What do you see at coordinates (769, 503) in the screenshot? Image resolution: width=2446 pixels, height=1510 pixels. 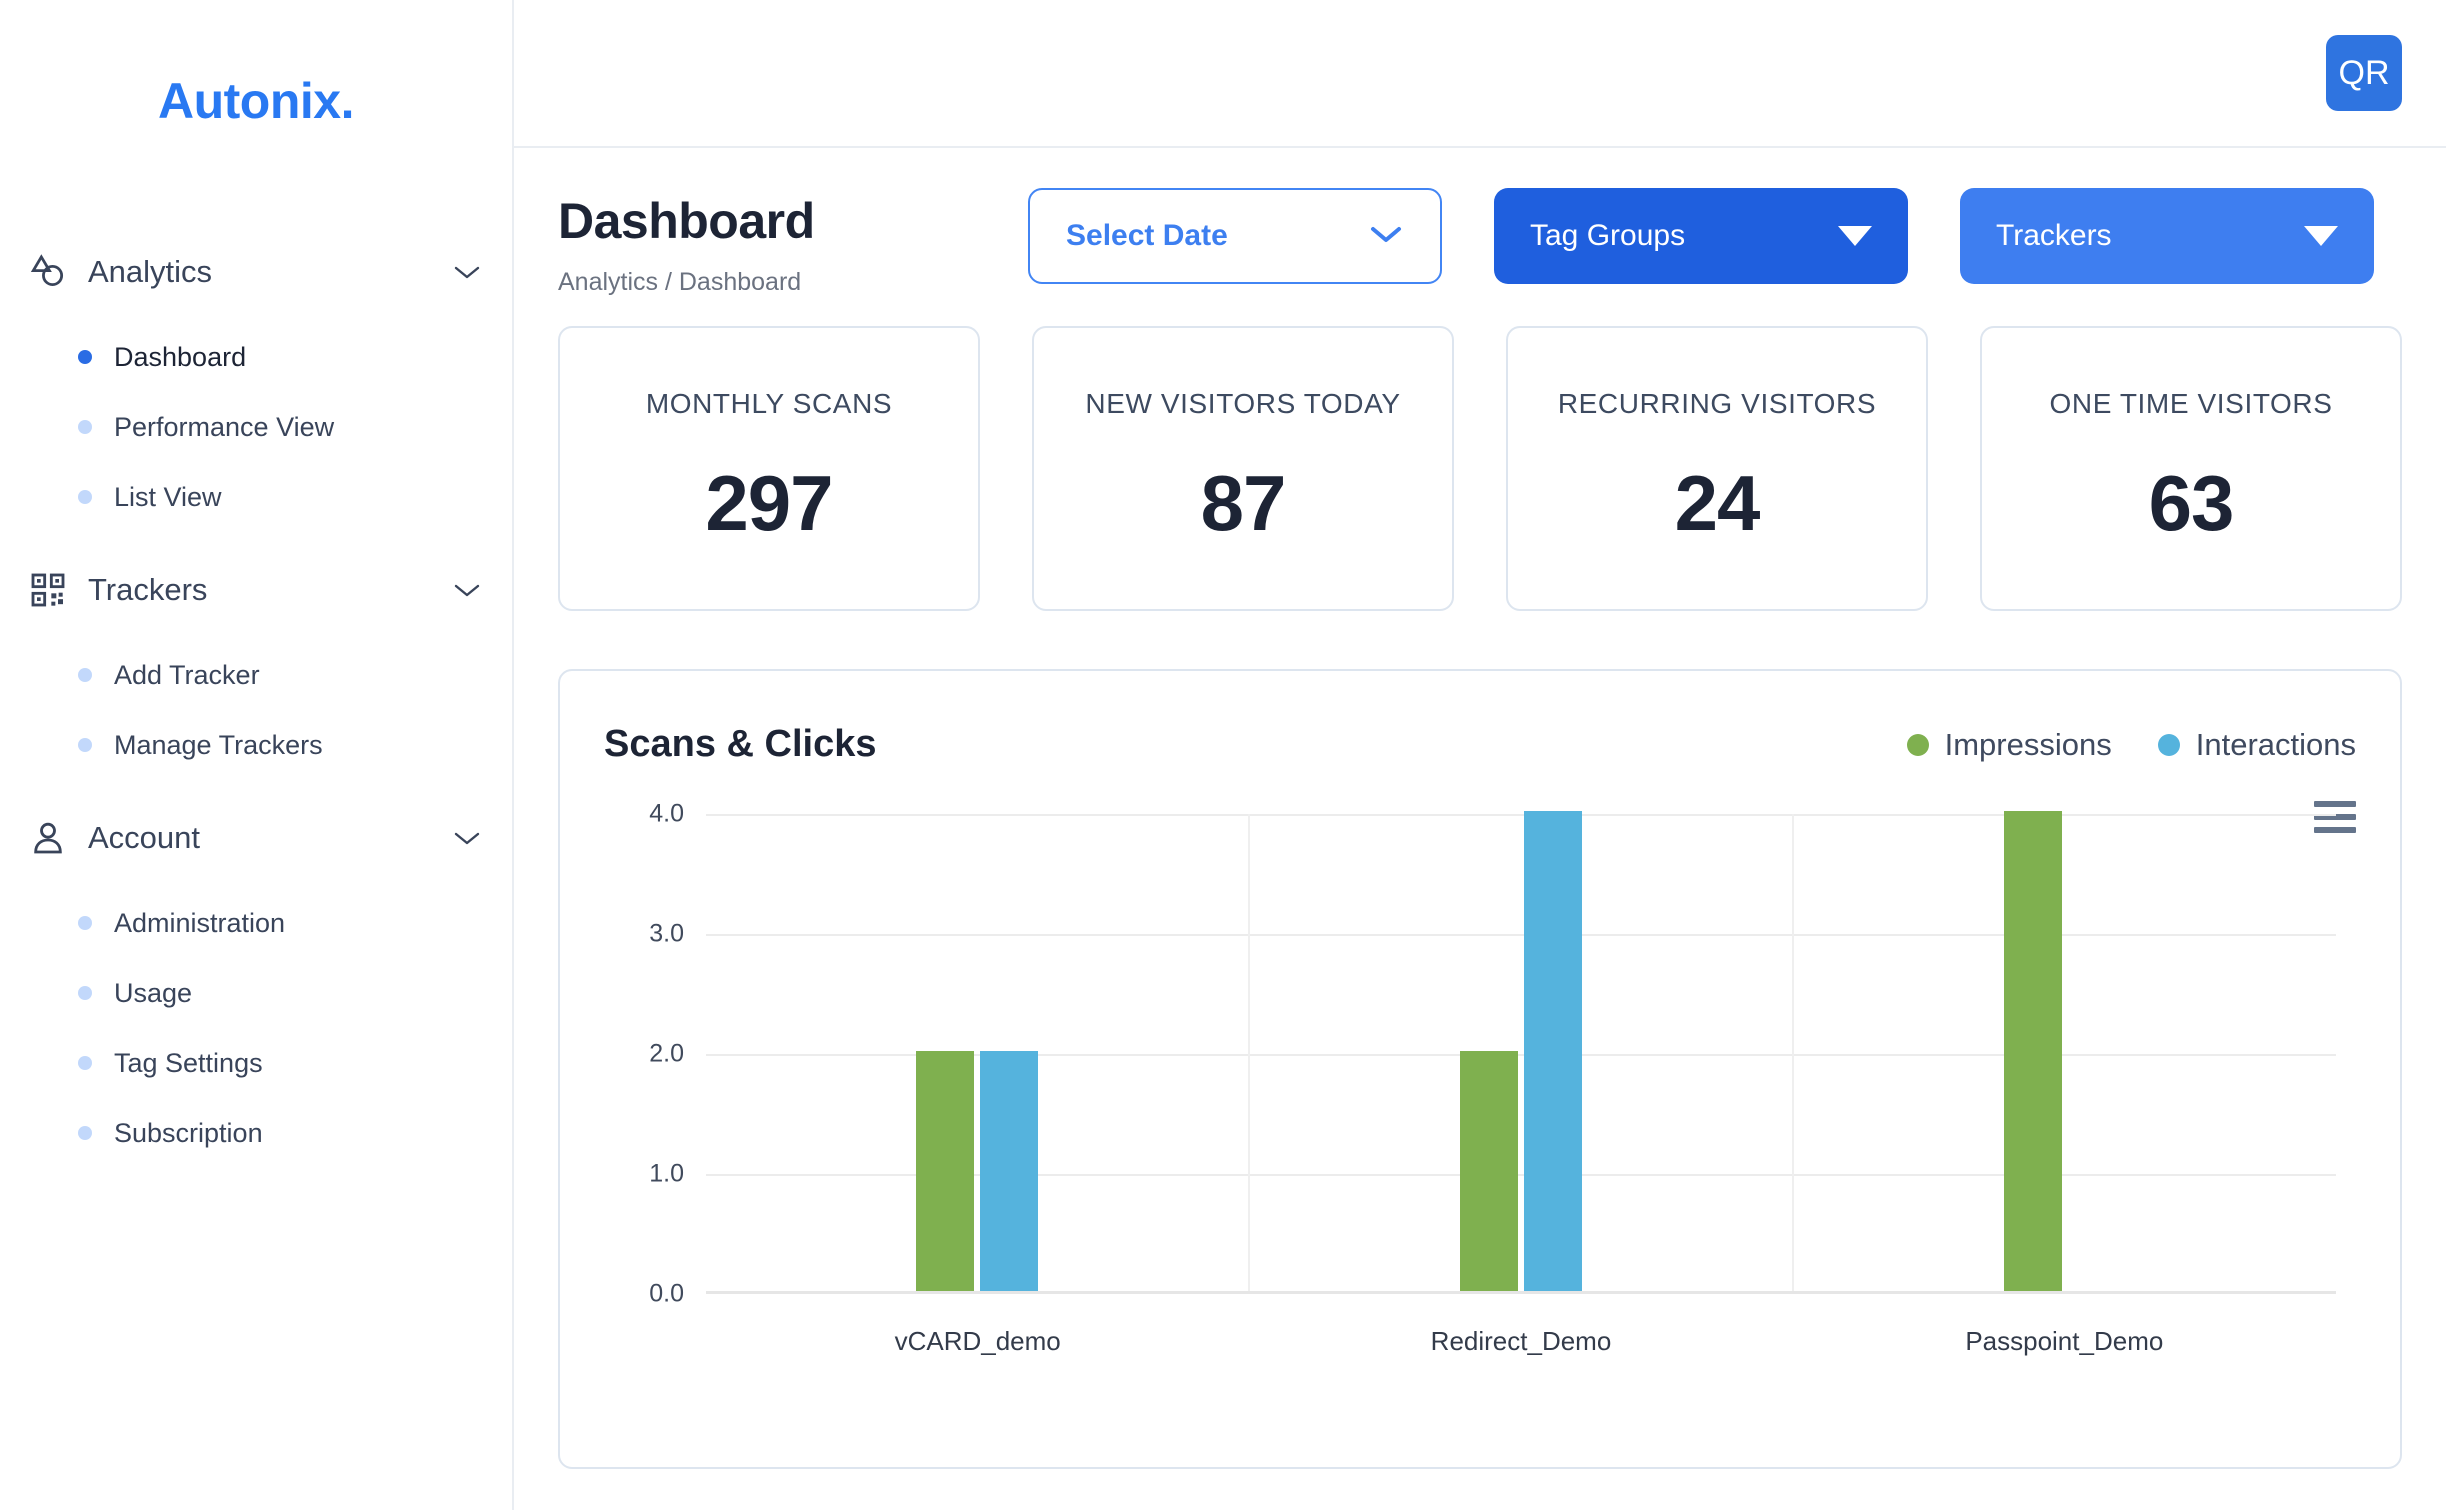 I see `stat-value: 297` at bounding box center [769, 503].